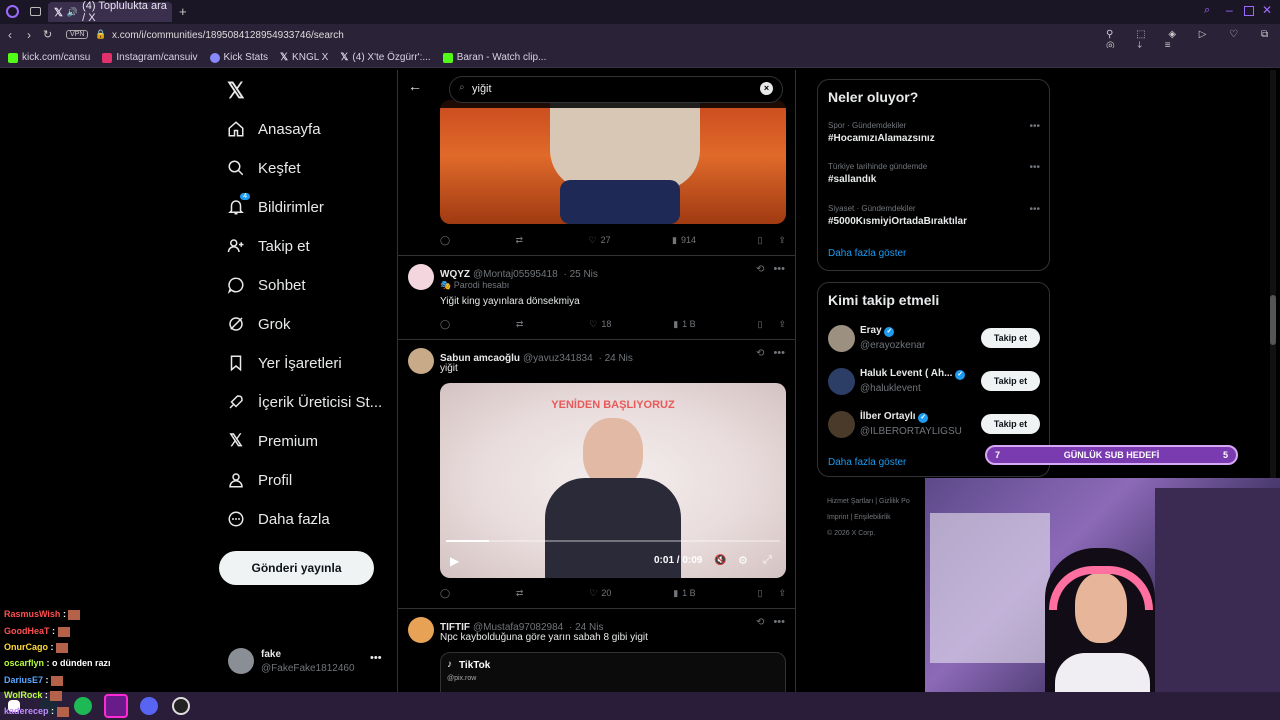 This screenshot has height=720, width=1280. Describe the element at coordinates (272, 441) in the screenshot. I see `nav-premium: 𝕏 Premium` at that location.